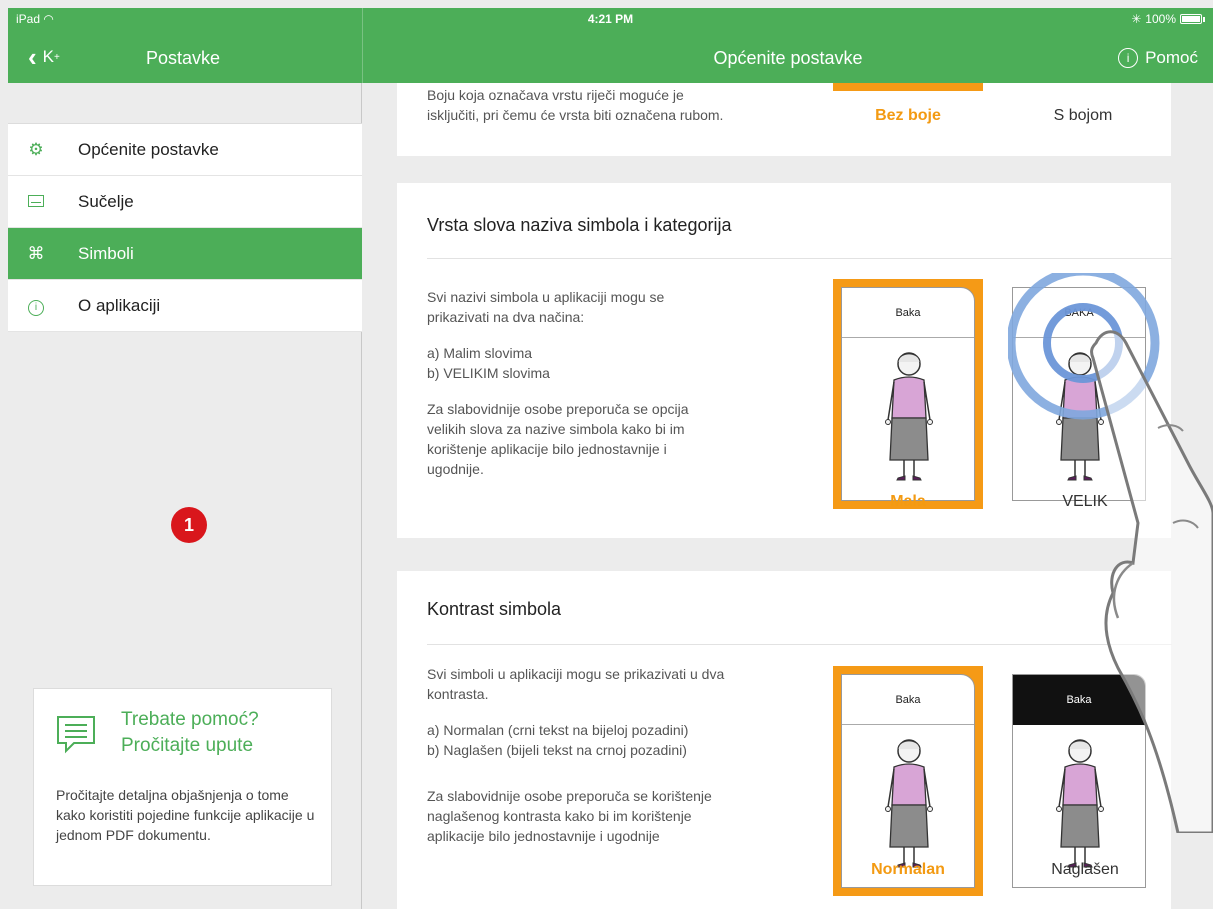 This screenshot has width=1213, height=909. What do you see at coordinates (494, 609) in the screenshot?
I see `section-title: Kontrast simbola` at bounding box center [494, 609].